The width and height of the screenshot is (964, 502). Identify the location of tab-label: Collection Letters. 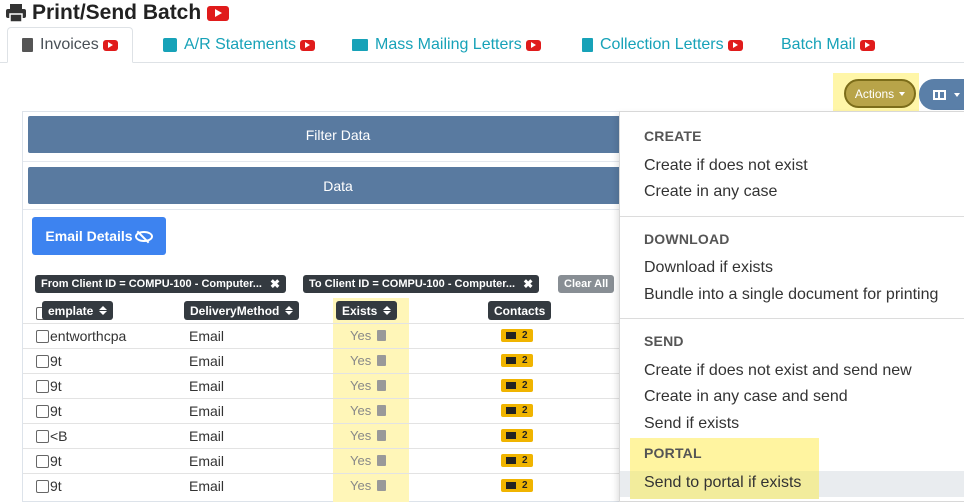
(662, 44).